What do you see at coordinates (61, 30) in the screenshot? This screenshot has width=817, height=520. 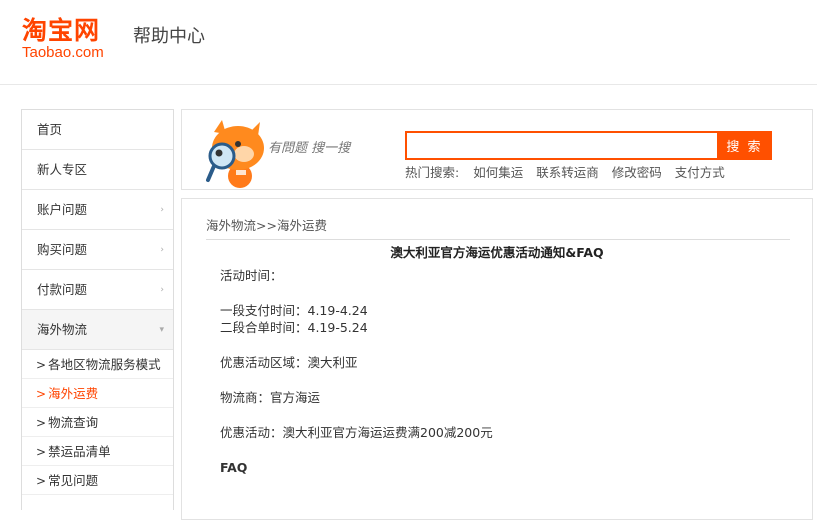 I see `logo-chinese-text: 淘宝网` at bounding box center [61, 30].